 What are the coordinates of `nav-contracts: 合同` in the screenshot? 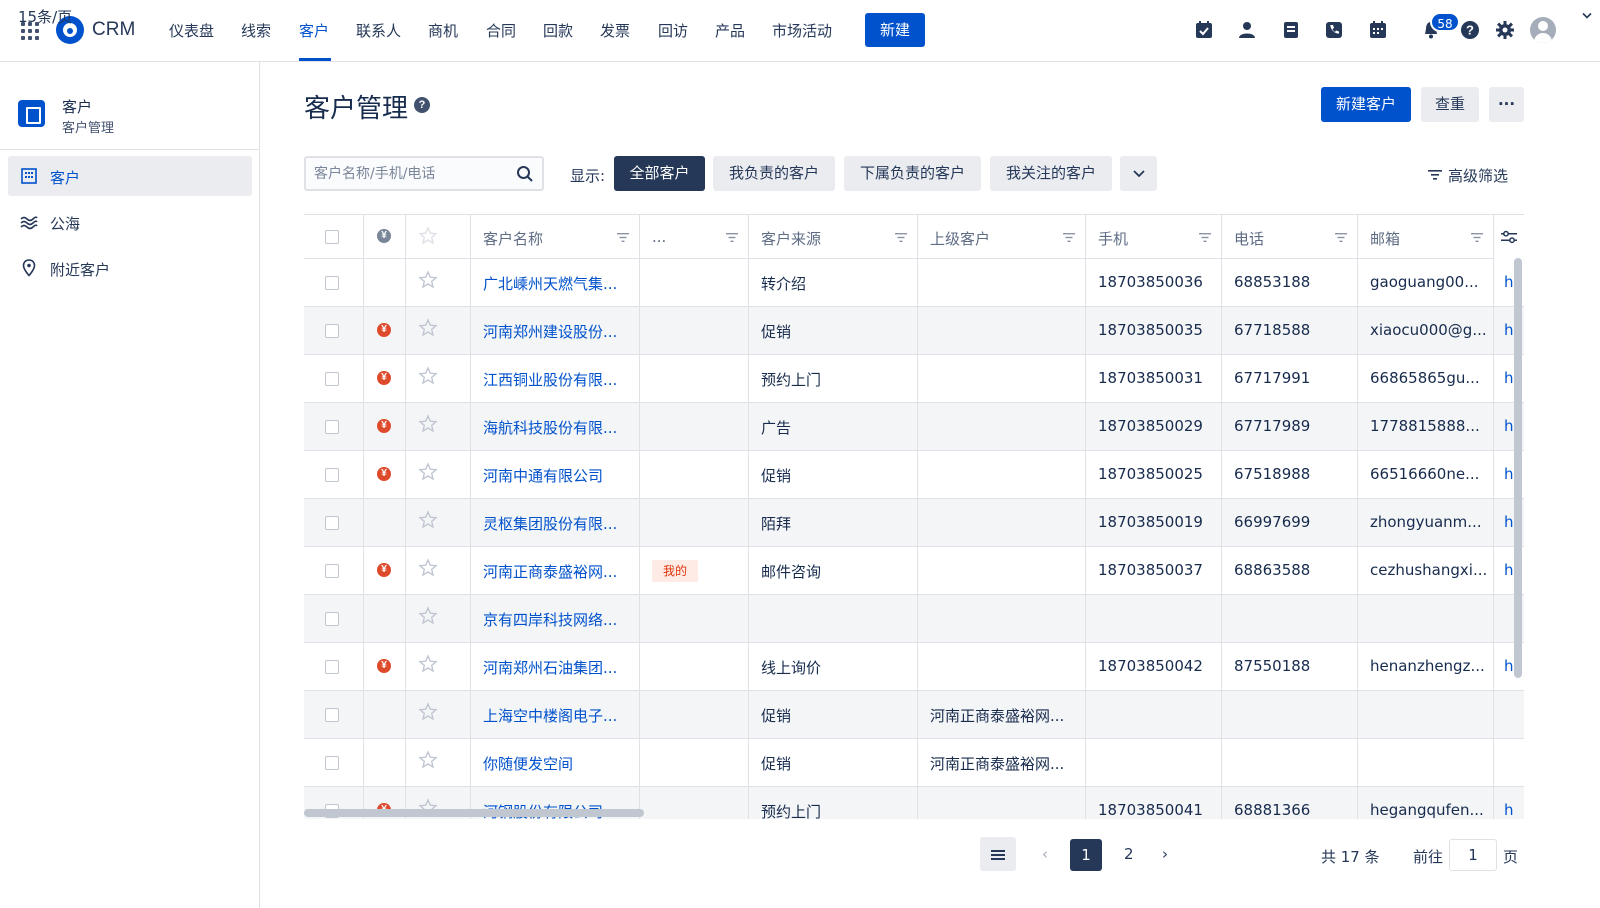 It's located at (501, 30).